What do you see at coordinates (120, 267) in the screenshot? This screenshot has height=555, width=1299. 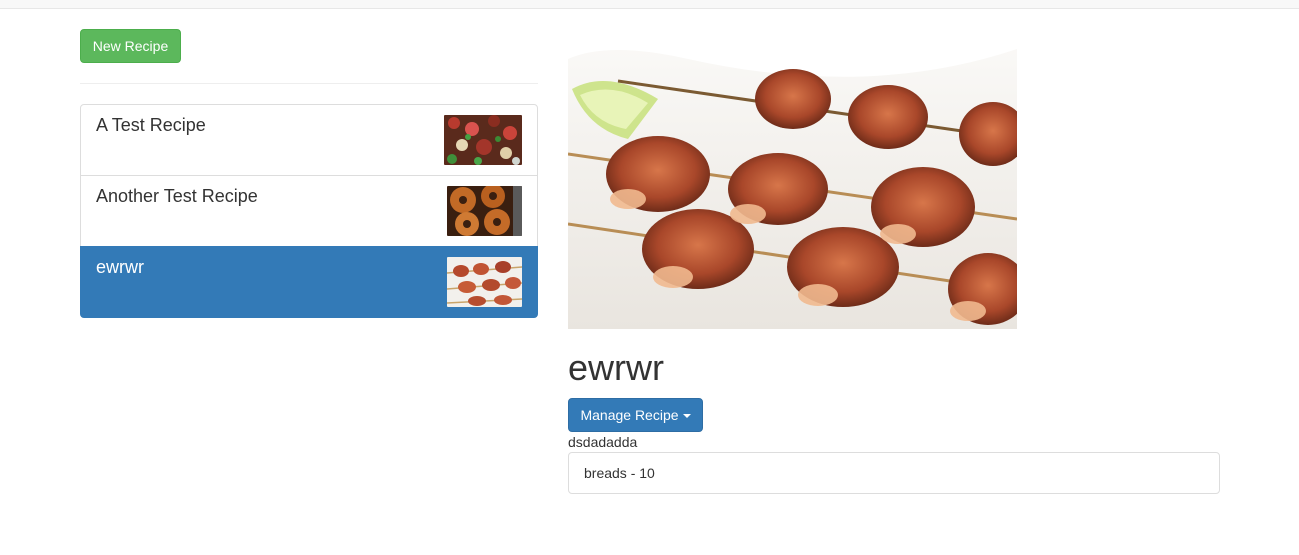 I see `recipe-name: ewrwr` at bounding box center [120, 267].